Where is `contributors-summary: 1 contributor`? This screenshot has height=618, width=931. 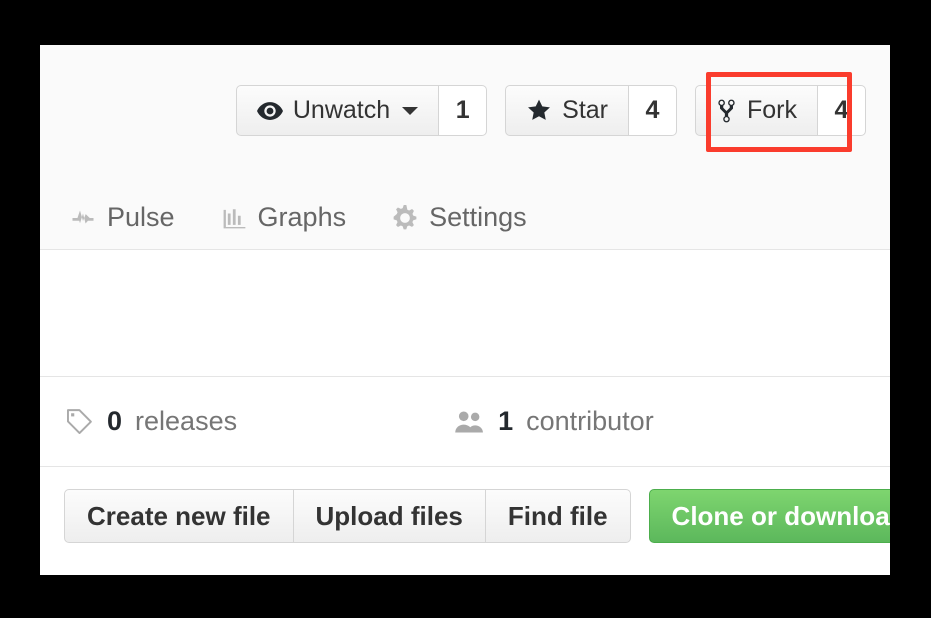 contributors-summary: 1 contributor is located at coordinates (554, 421).